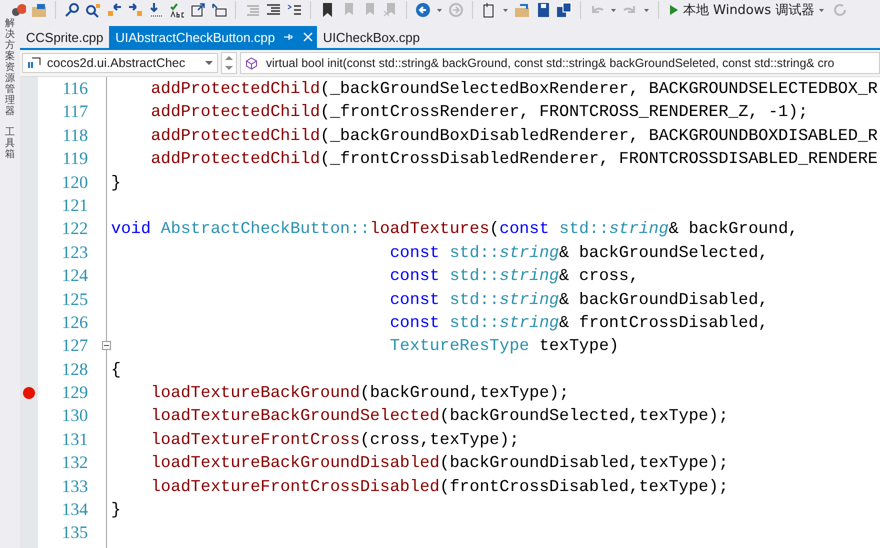  What do you see at coordinates (747, 10) in the screenshot?
I see `run-debugger-button: 本地 Windows 调试器` at bounding box center [747, 10].